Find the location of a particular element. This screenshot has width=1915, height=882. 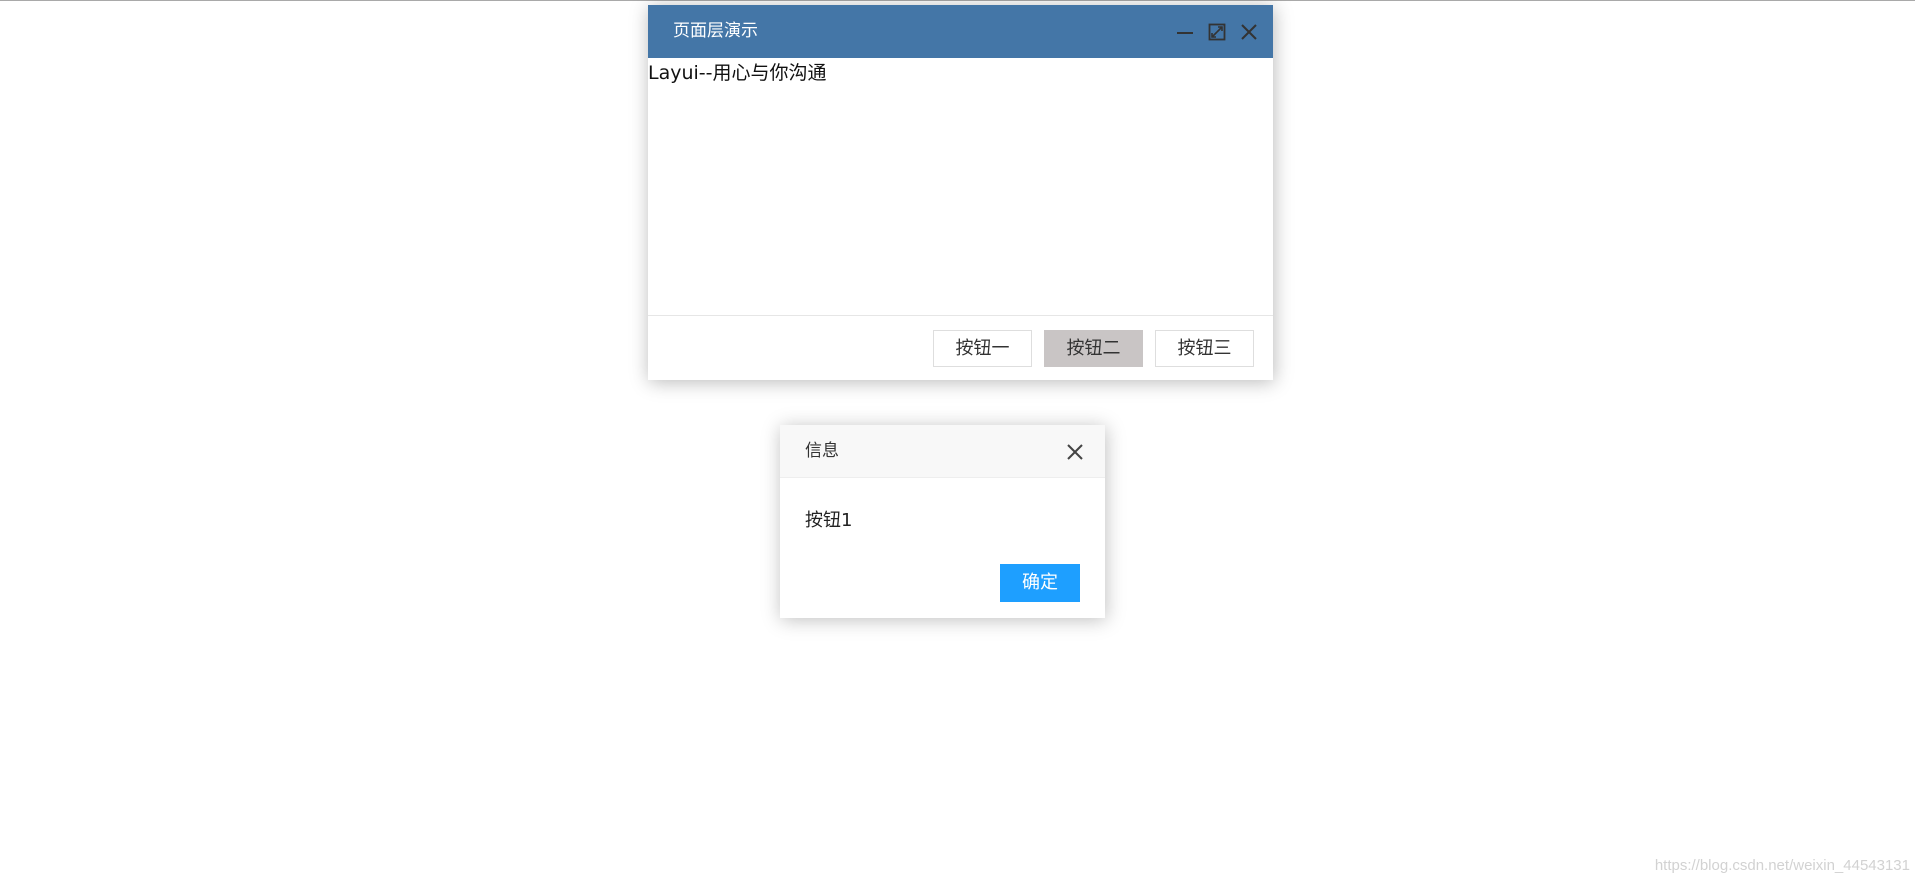

maximize-icon is located at coordinates (1217, 32).